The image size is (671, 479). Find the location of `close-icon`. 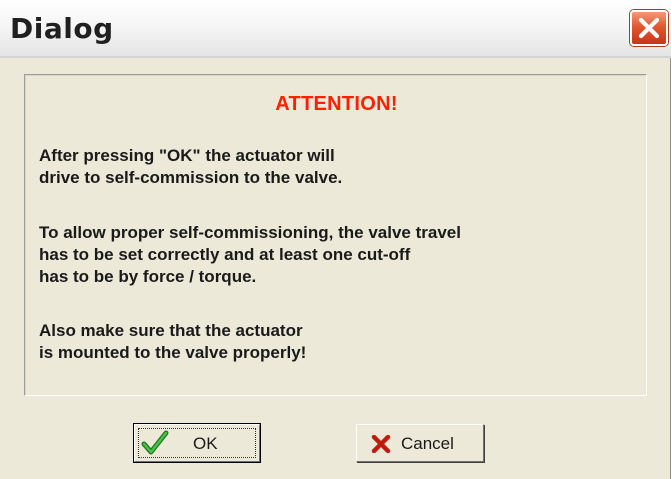

close-icon is located at coordinates (649, 28).